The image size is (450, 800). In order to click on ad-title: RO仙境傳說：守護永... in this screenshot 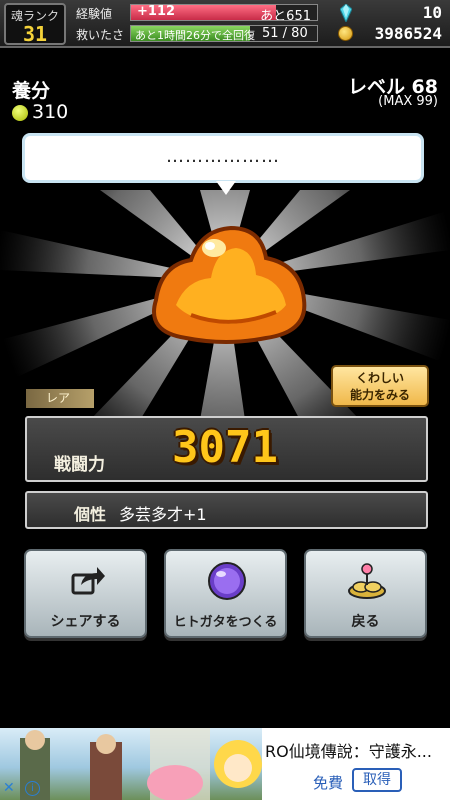, I will do `click(348, 751)`.